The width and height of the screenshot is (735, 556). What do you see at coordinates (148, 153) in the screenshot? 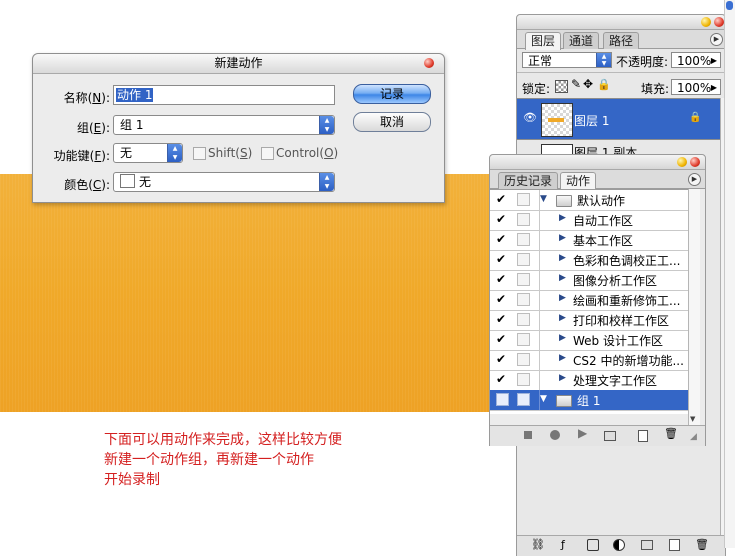
I see `function-key-select: 无 ▲ ▼` at bounding box center [148, 153].